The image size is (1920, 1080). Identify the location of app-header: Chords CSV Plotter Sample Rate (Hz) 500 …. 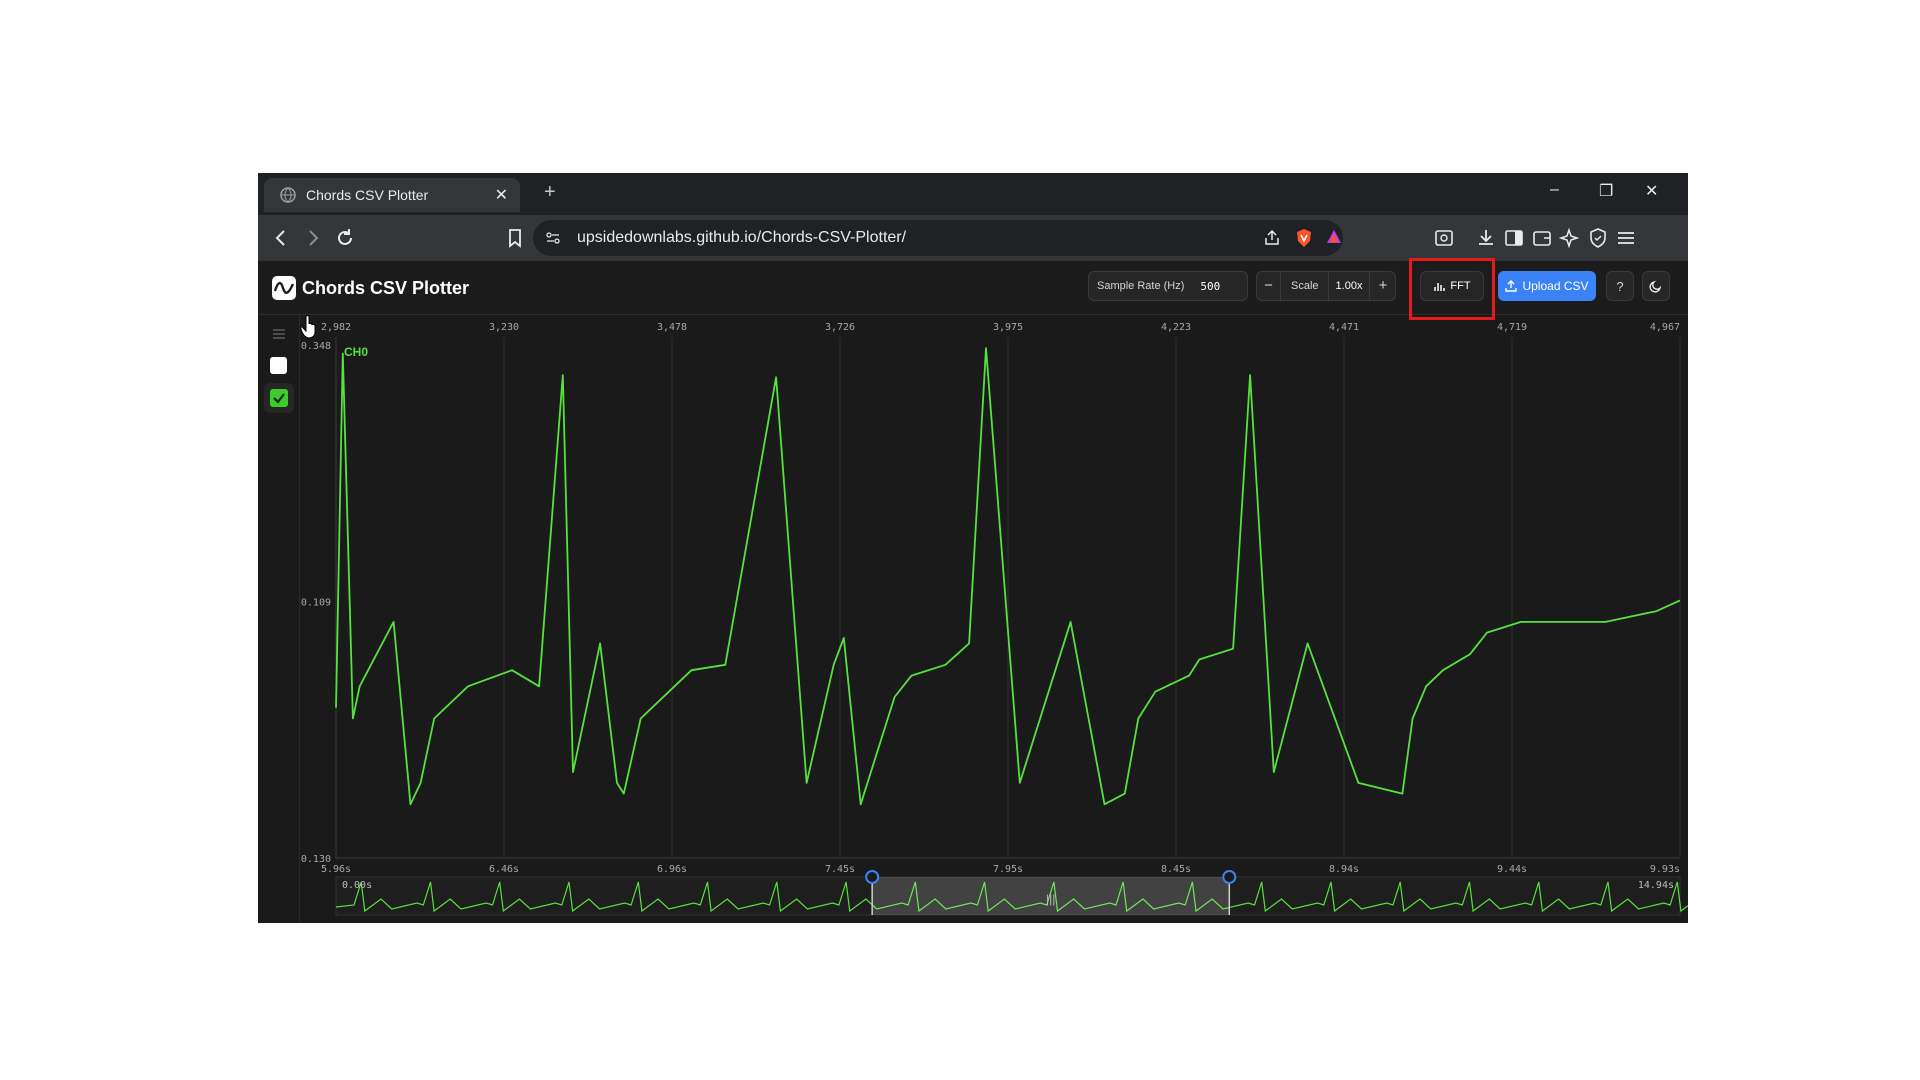
(973, 289).